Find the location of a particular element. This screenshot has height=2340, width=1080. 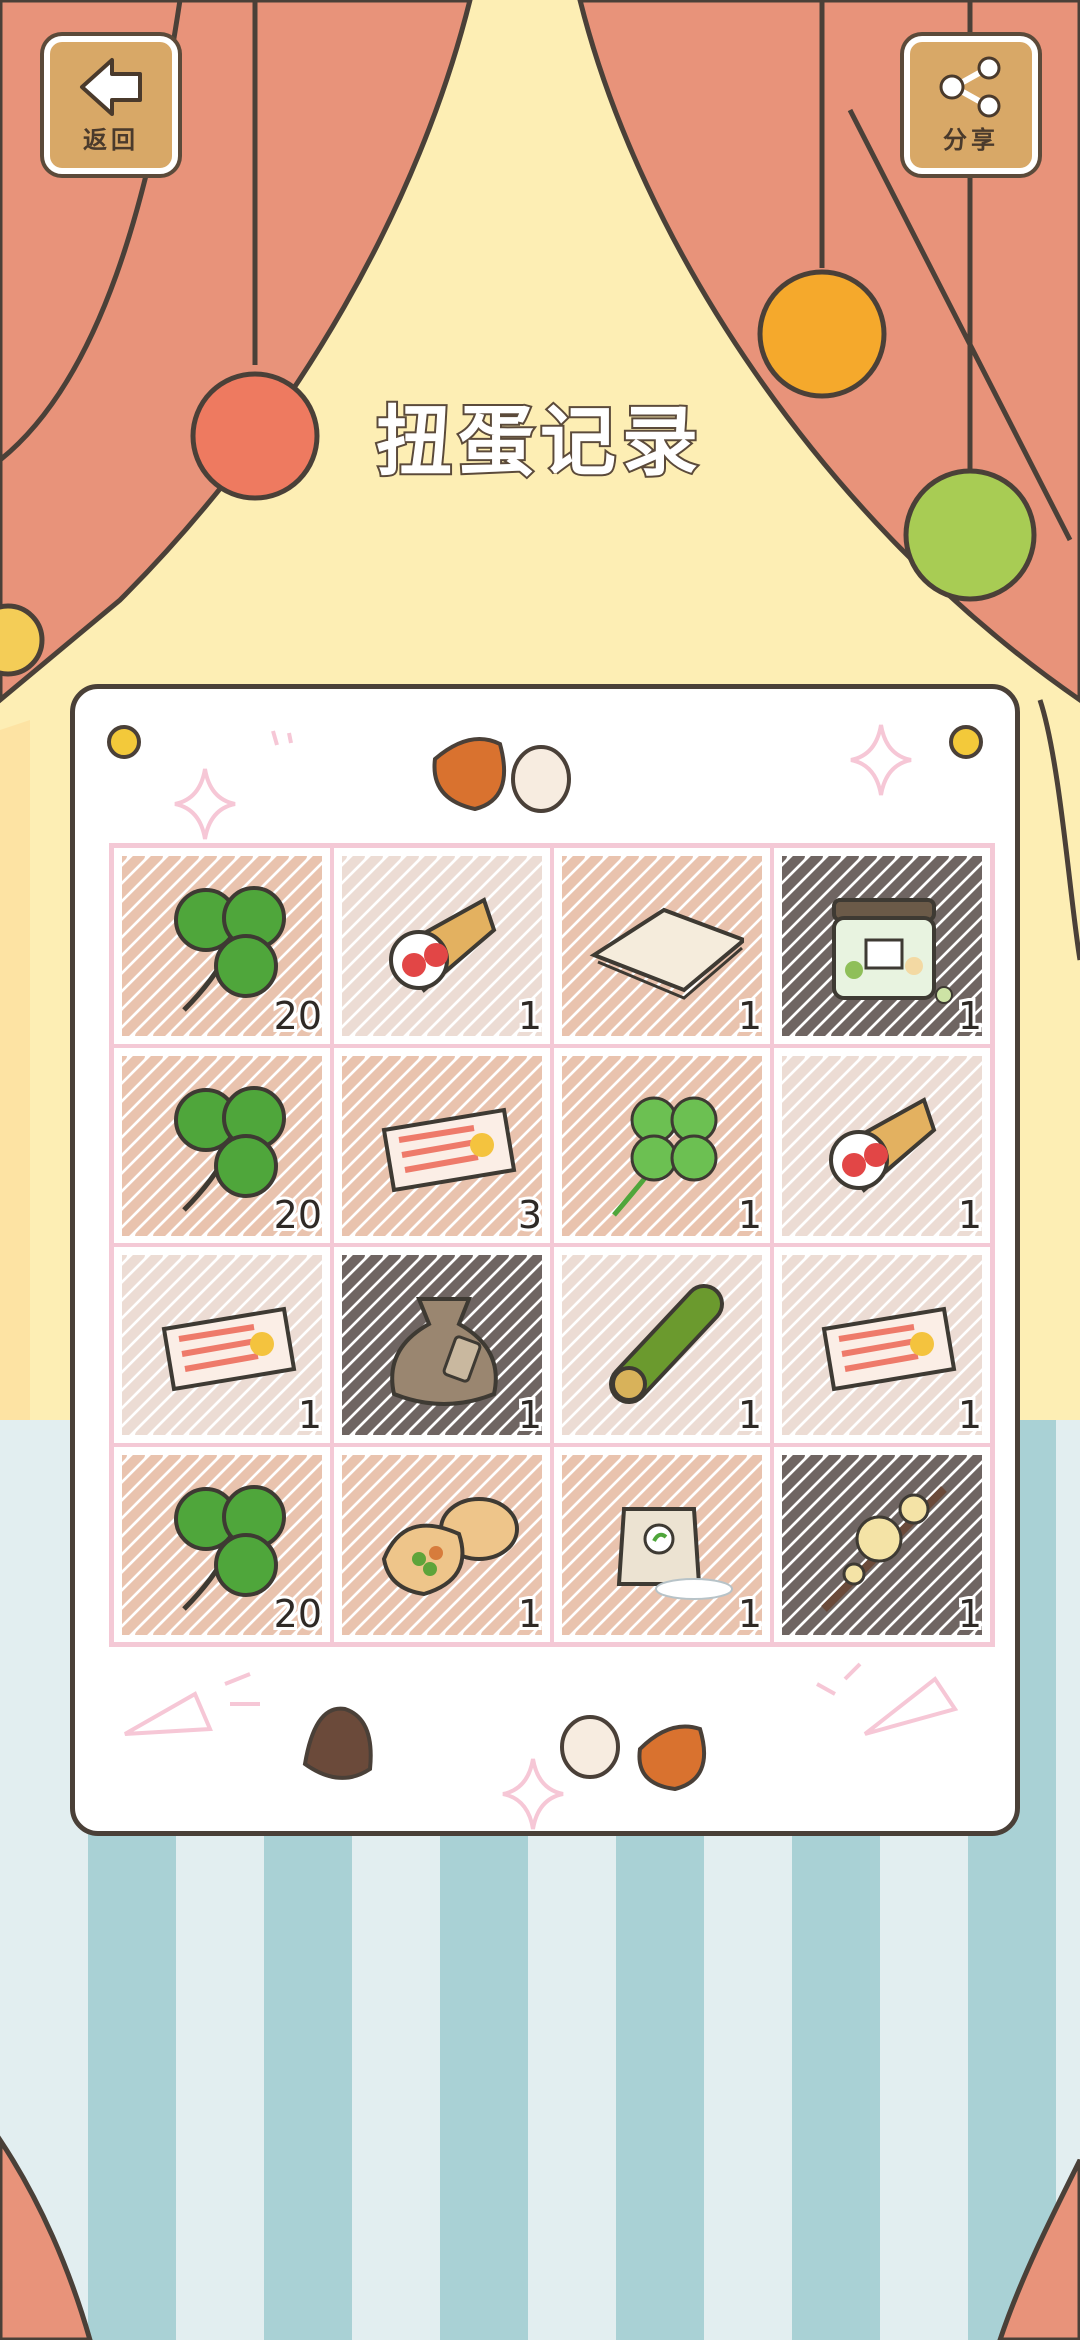

cloth-sack-icon is located at coordinates (444, 1351).